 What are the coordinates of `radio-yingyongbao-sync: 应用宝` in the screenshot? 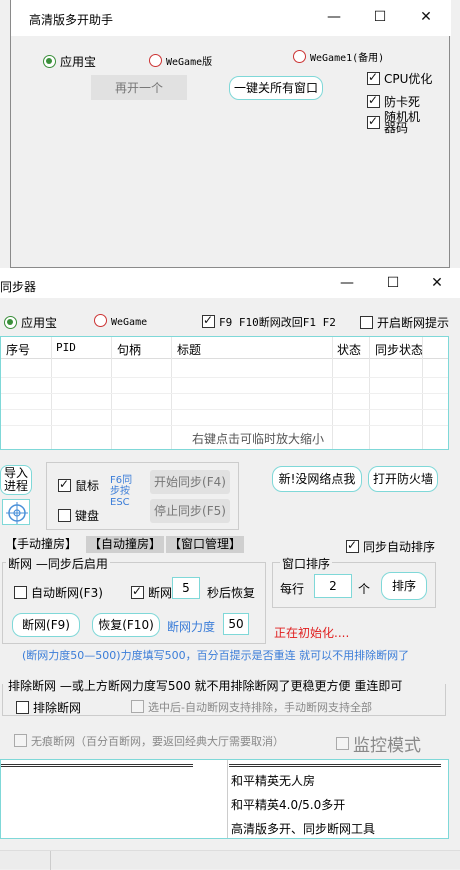 It's located at (30, 322).